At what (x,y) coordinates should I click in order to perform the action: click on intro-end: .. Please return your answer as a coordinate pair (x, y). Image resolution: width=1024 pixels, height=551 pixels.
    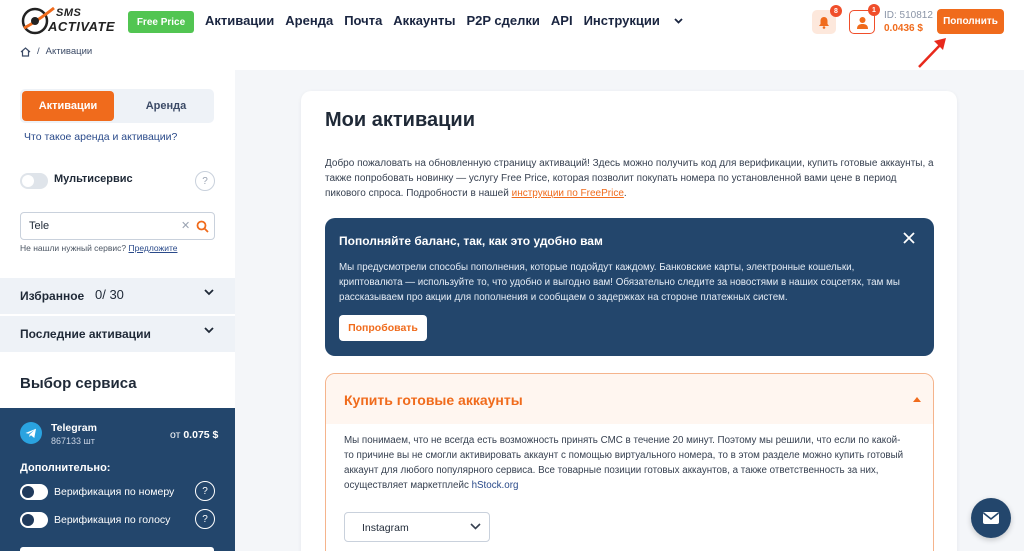
    Looking at the image, I should click on (625, 193).